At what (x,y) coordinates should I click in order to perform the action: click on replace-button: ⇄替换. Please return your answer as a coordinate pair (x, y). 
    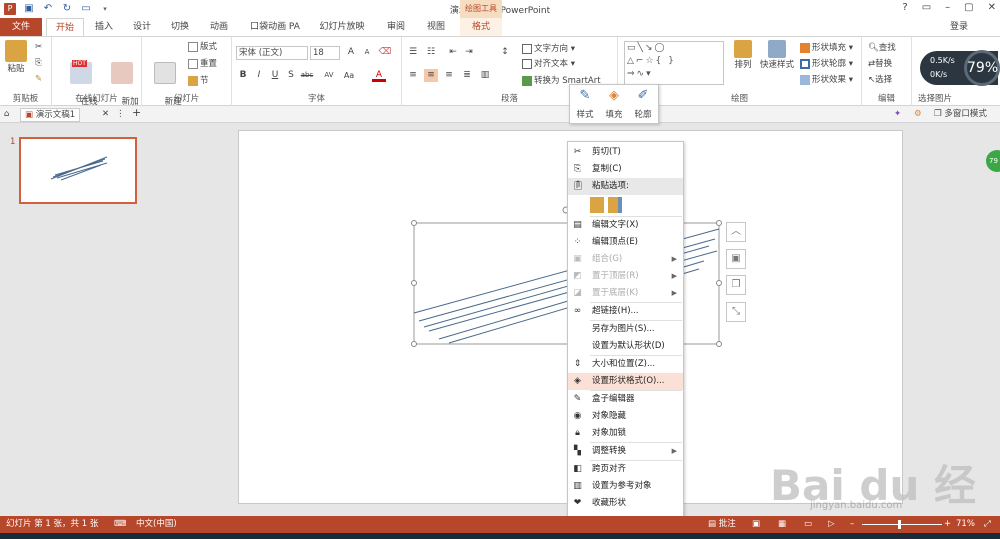
    Looking at the image, I should click on (880, 64).